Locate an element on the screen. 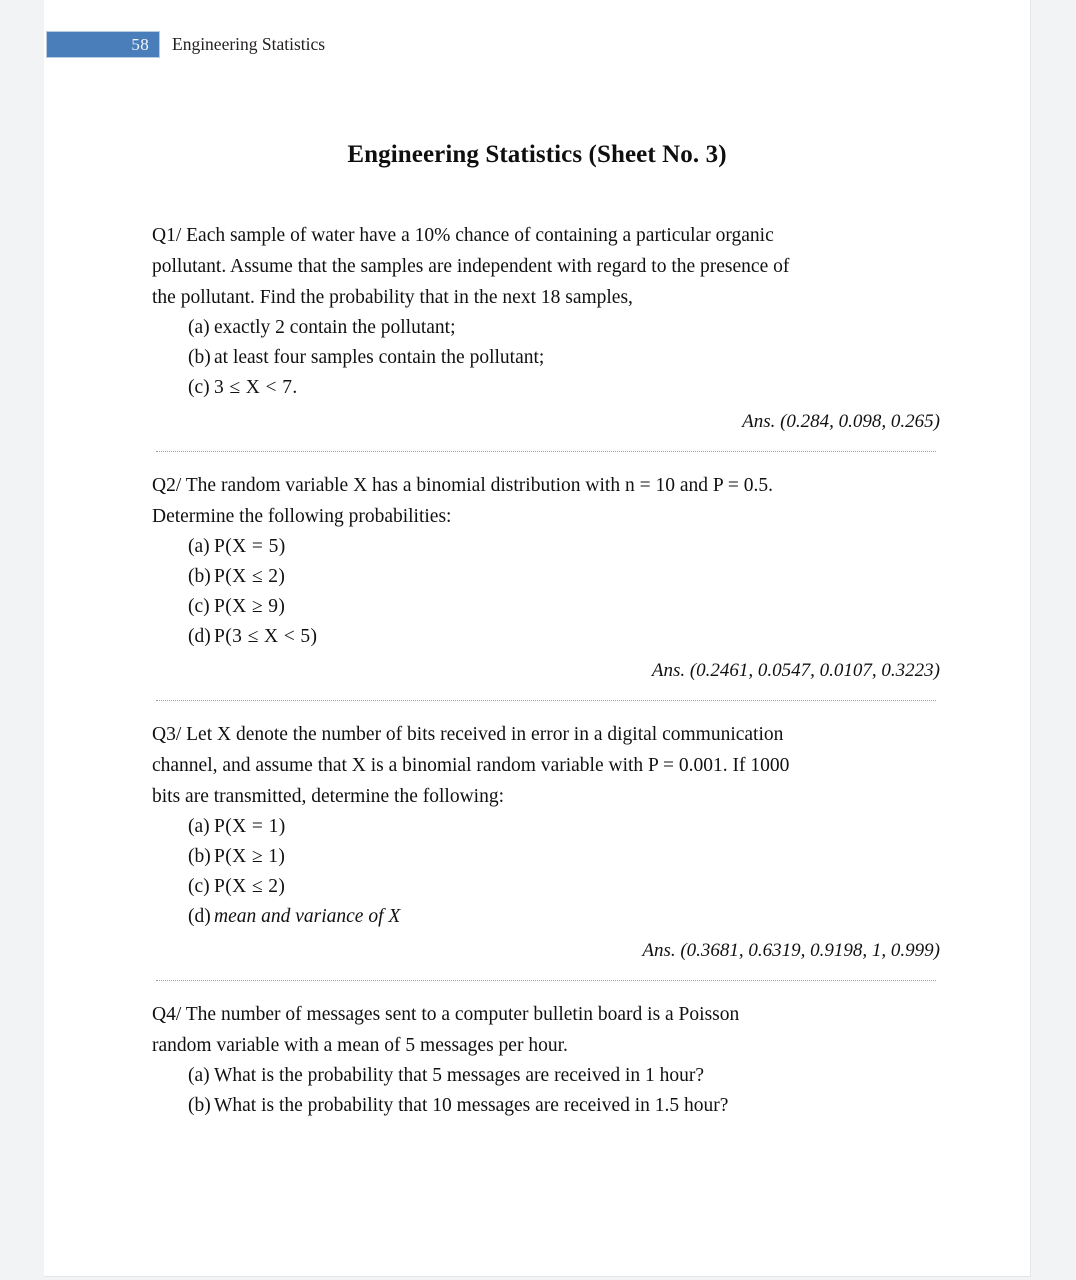 The height and width of the screenshot is (1280, 1076). list-item: (a) P(X = 1) is located at coordinates (547, 827).